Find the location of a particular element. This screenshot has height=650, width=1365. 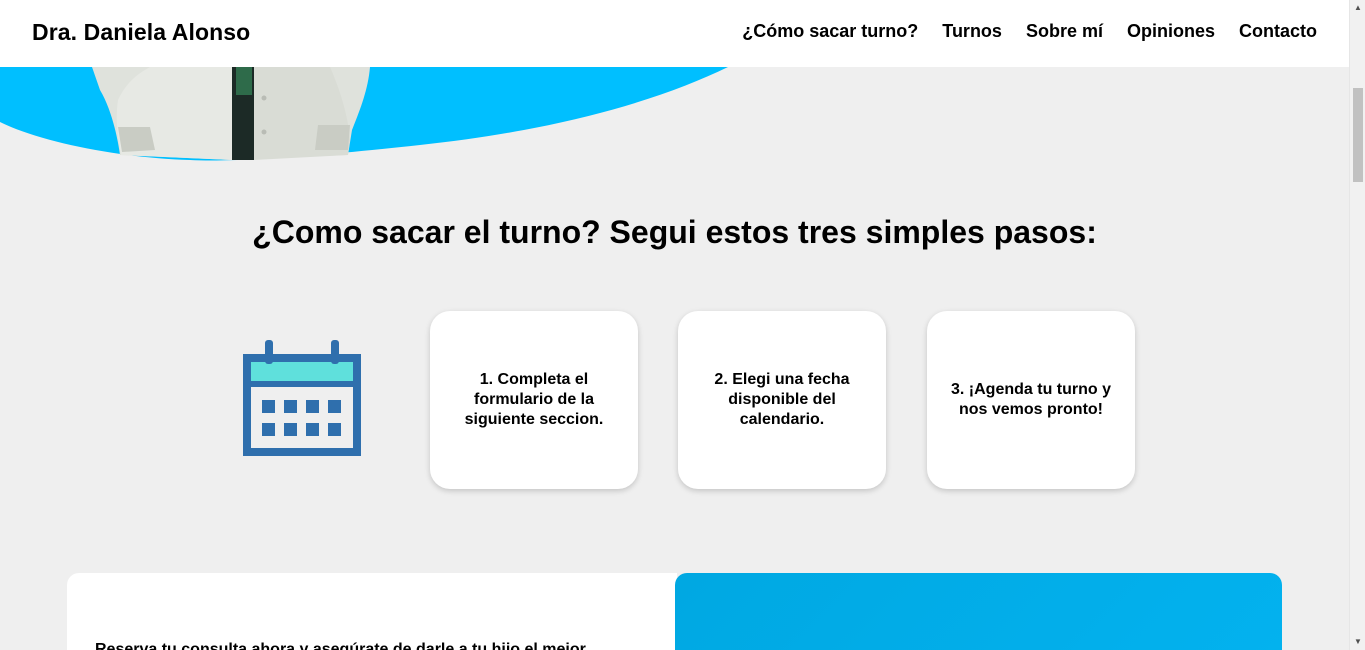

step-card-3: 3. ¡Agenda tu turno y nos vemos pronto! is located at coordinates (1031, 400).